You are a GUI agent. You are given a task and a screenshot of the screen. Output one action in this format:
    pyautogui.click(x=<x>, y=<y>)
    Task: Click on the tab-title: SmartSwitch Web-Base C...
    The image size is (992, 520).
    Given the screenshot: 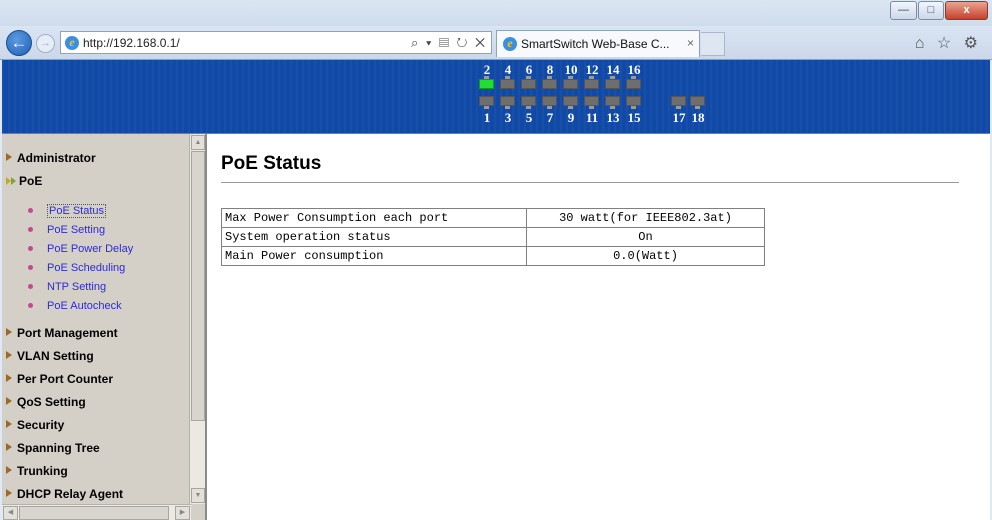 What is the action you would take?
    pyautogui.click(x=595, y=44)
    